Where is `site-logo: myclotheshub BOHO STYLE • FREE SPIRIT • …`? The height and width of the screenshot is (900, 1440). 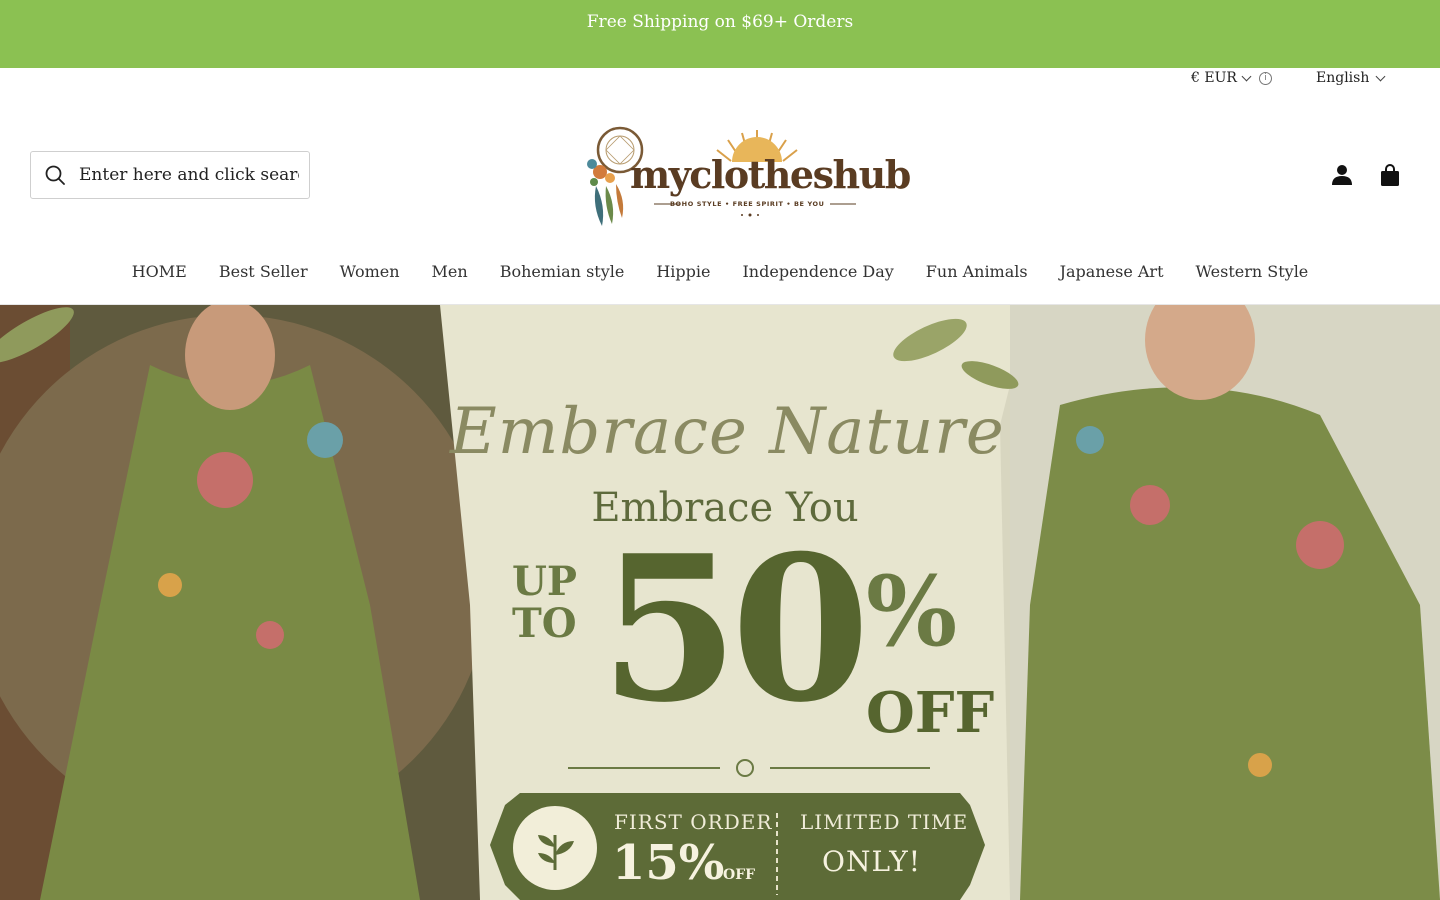
site-logo: myclotheshub BOHO STYLE • FREE SPIRIT • … is located at coordinates (741, 175).